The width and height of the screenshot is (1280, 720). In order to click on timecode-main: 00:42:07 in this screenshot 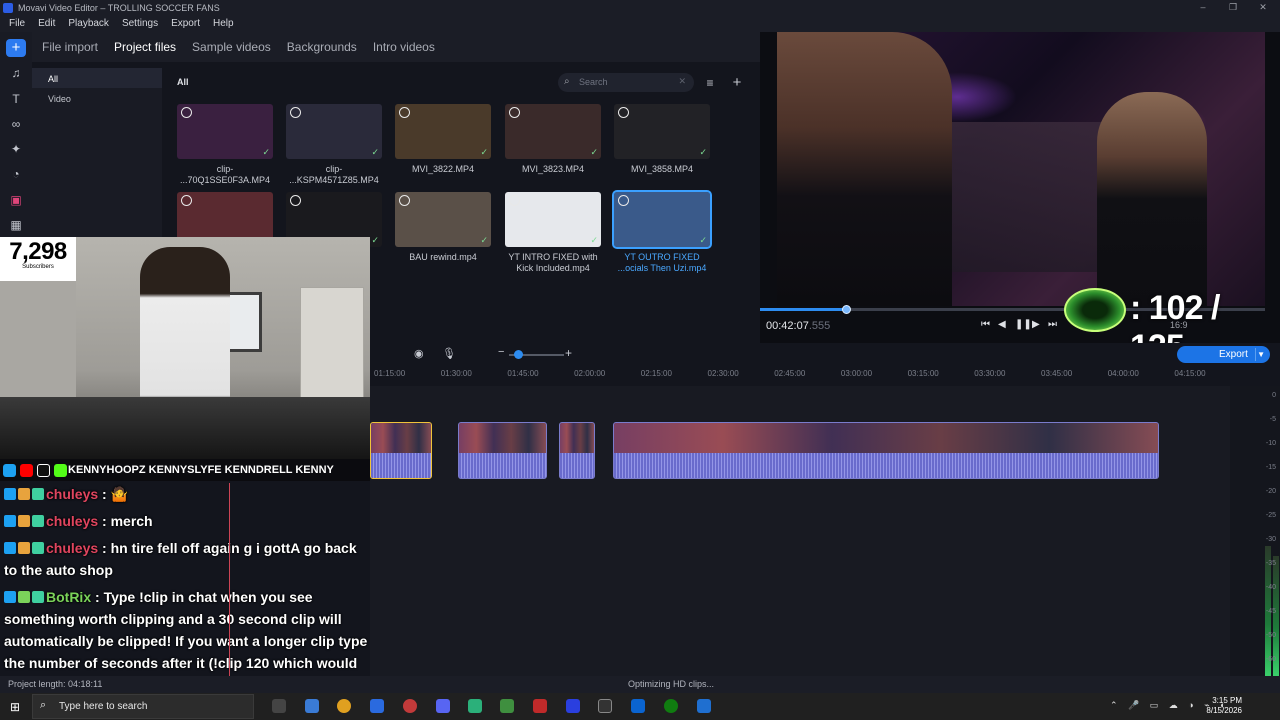, I will do `click(787, 326)`.